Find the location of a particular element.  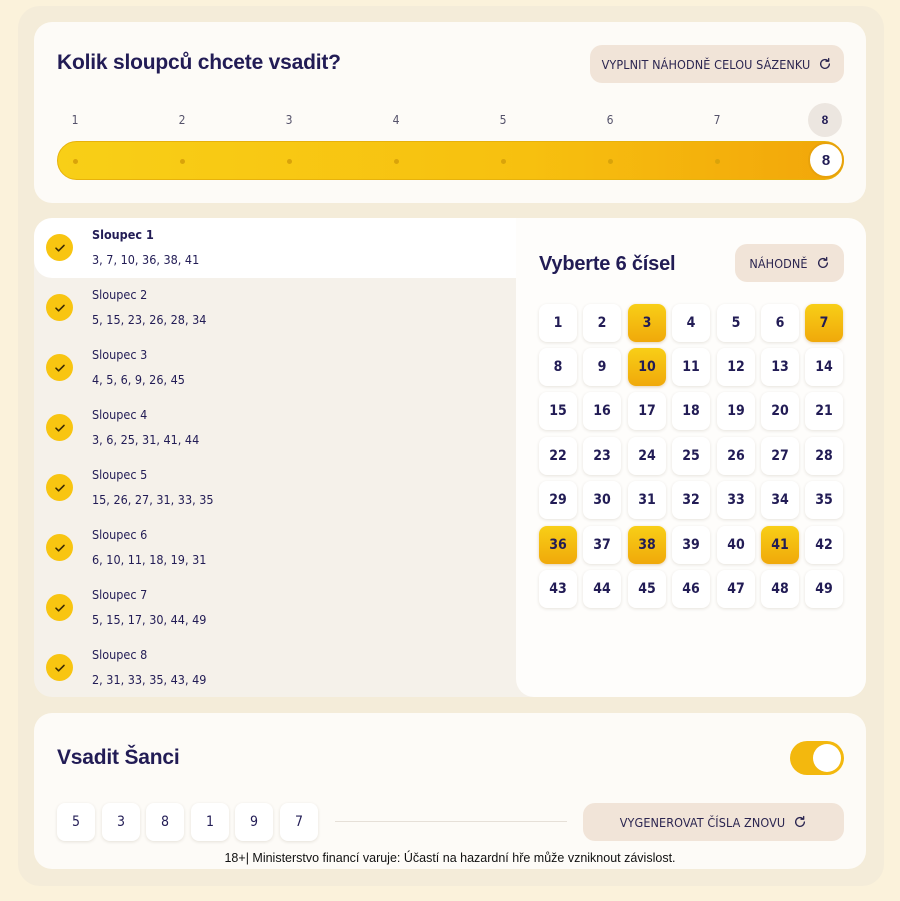

number-cell-36: 36 is located at coordinates (558, 545).